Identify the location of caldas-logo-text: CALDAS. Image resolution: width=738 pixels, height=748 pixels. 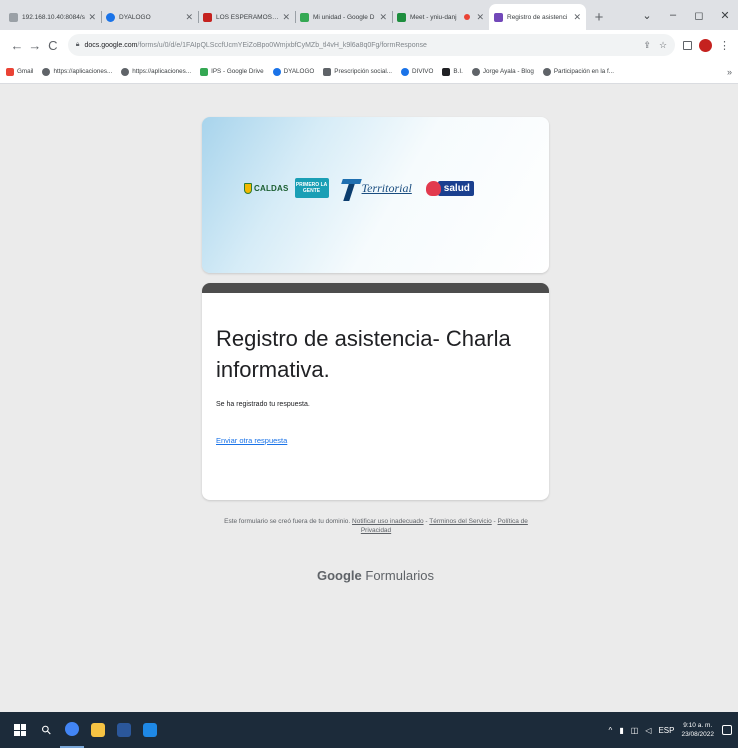
(271, 188).